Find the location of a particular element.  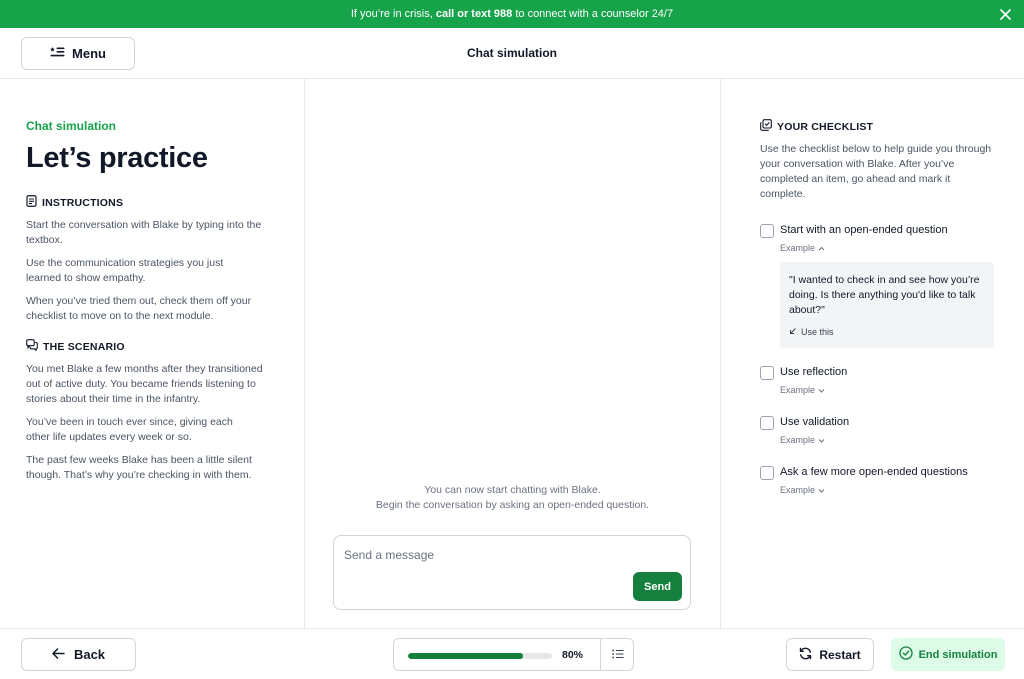

outline-list-button is located at coordinates (617, 654).